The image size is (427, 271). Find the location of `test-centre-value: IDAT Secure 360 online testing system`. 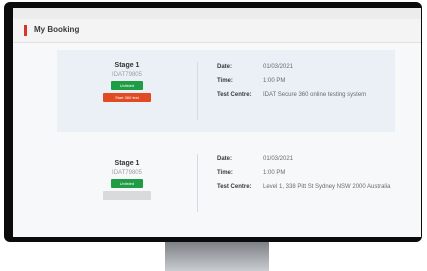

test-centre-value: IDAT Secure 360 online testing system is located at coordinates (315, 95).